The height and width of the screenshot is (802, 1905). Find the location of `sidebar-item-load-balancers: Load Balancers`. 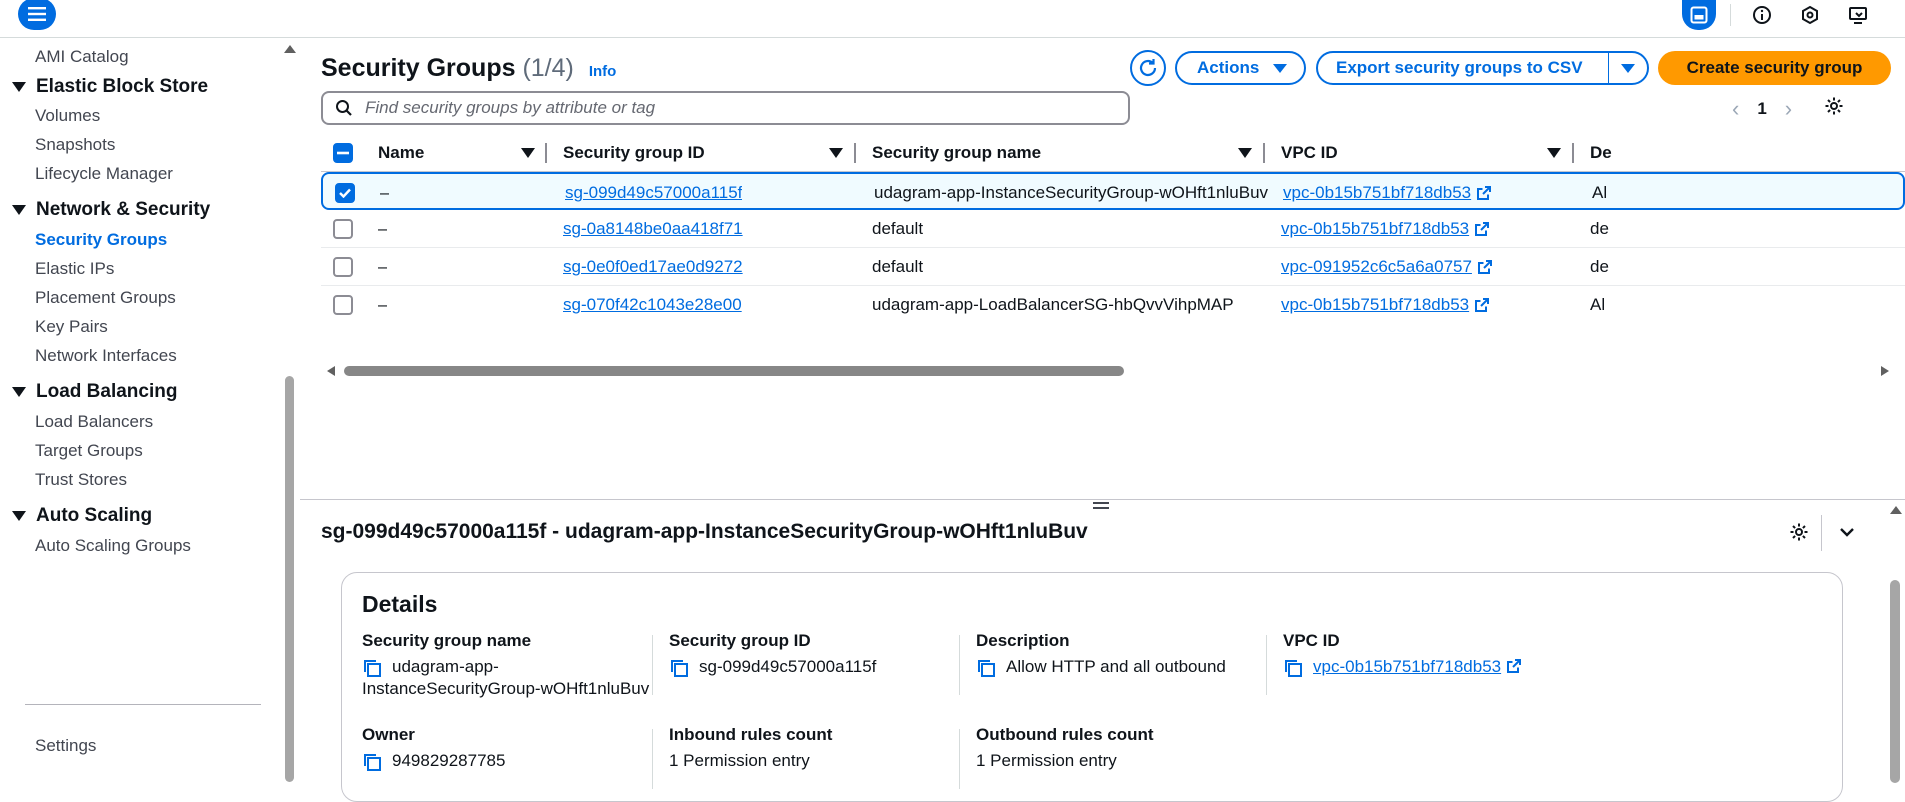

sidebar-item-load-balancers: Load Balancers is located at coordinates (94, 422).